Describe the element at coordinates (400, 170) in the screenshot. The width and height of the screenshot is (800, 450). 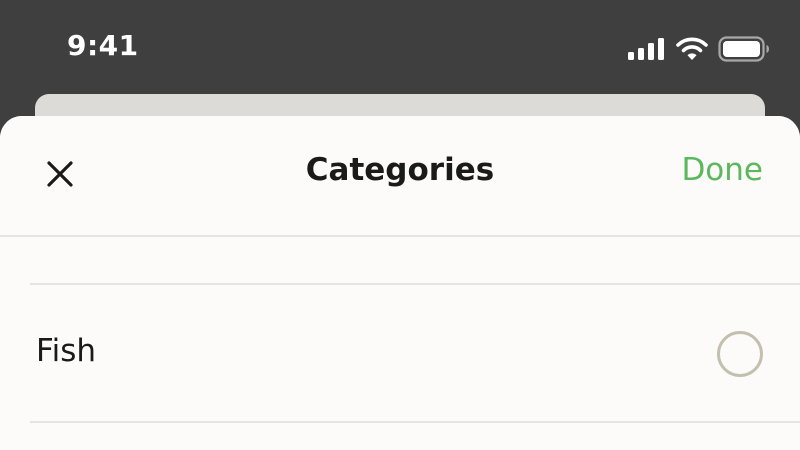
I see `sheet-title: Categories` at that location.